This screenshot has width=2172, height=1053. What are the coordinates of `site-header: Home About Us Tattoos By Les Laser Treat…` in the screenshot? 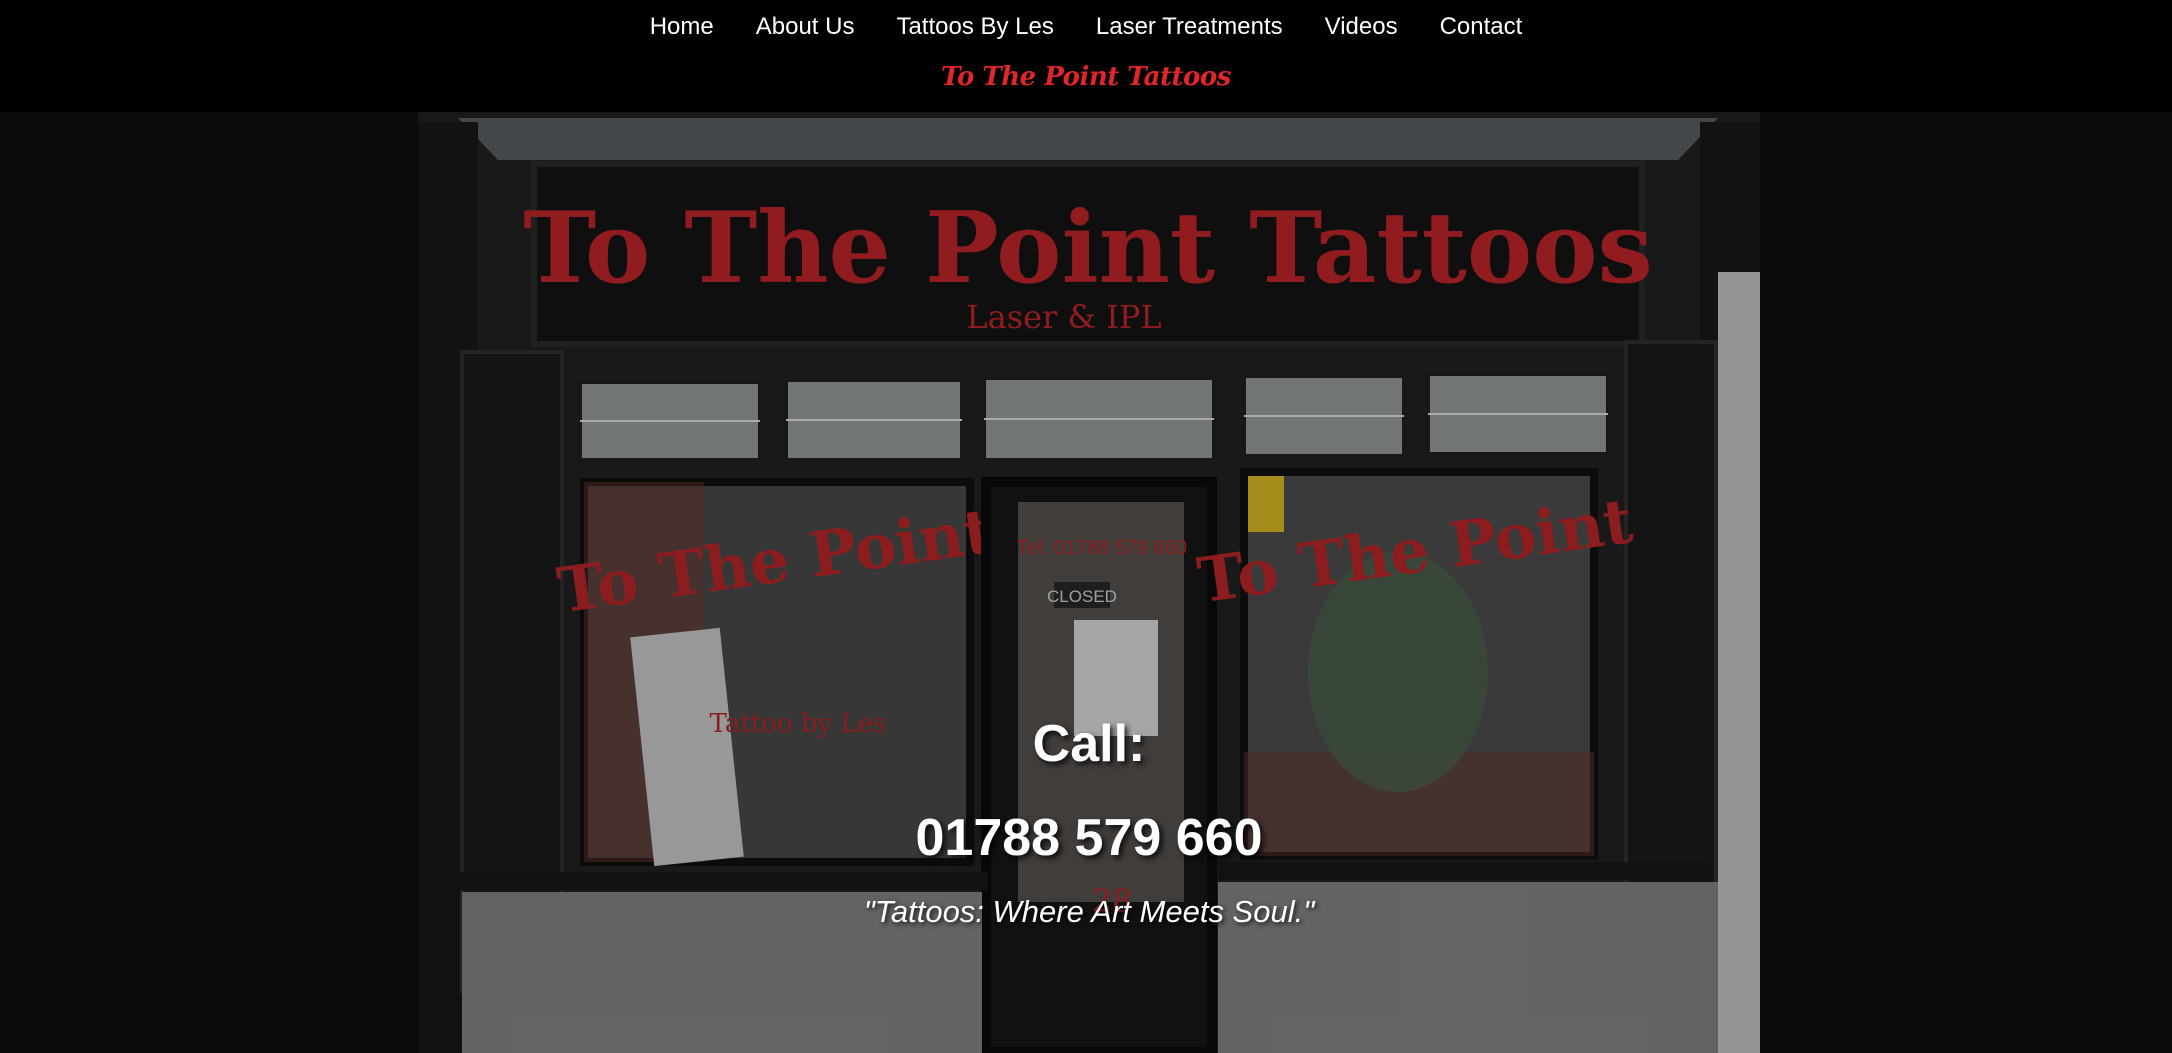 It's located at (1086, 56).